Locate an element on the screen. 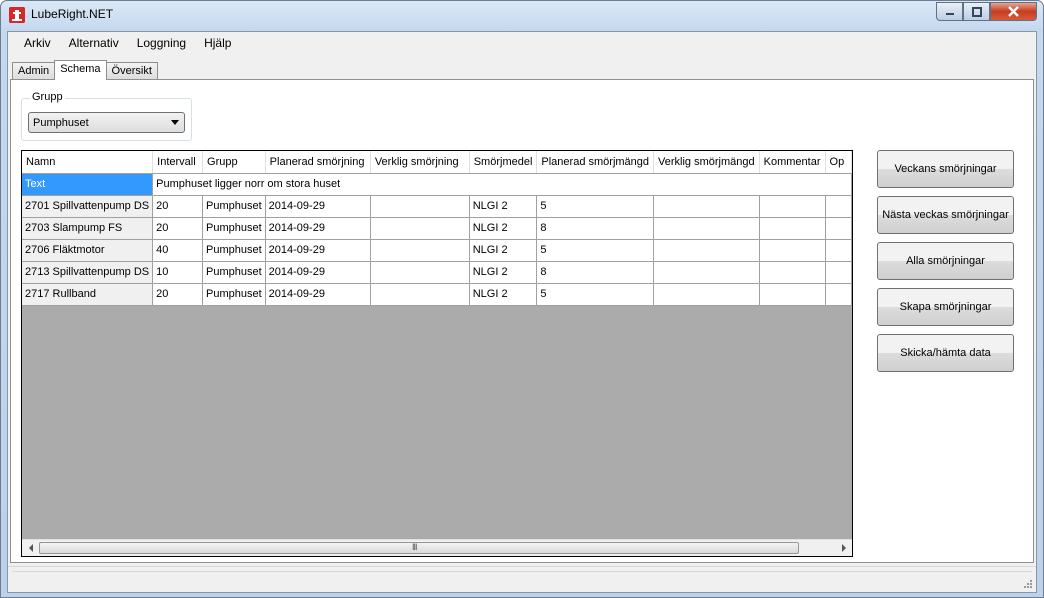 Image resolution: width=1044 pixels, height=598 pixels. close-icon is located at coordinates (1013, 11).